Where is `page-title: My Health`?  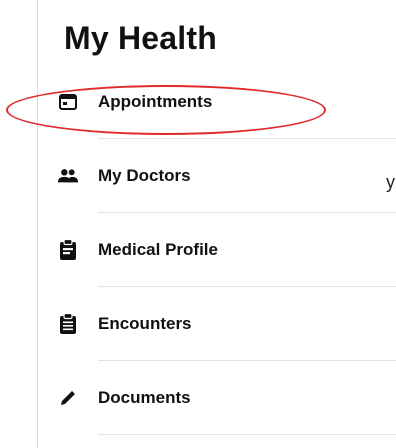
page-title: My Health is located at coordinates (140, 38).